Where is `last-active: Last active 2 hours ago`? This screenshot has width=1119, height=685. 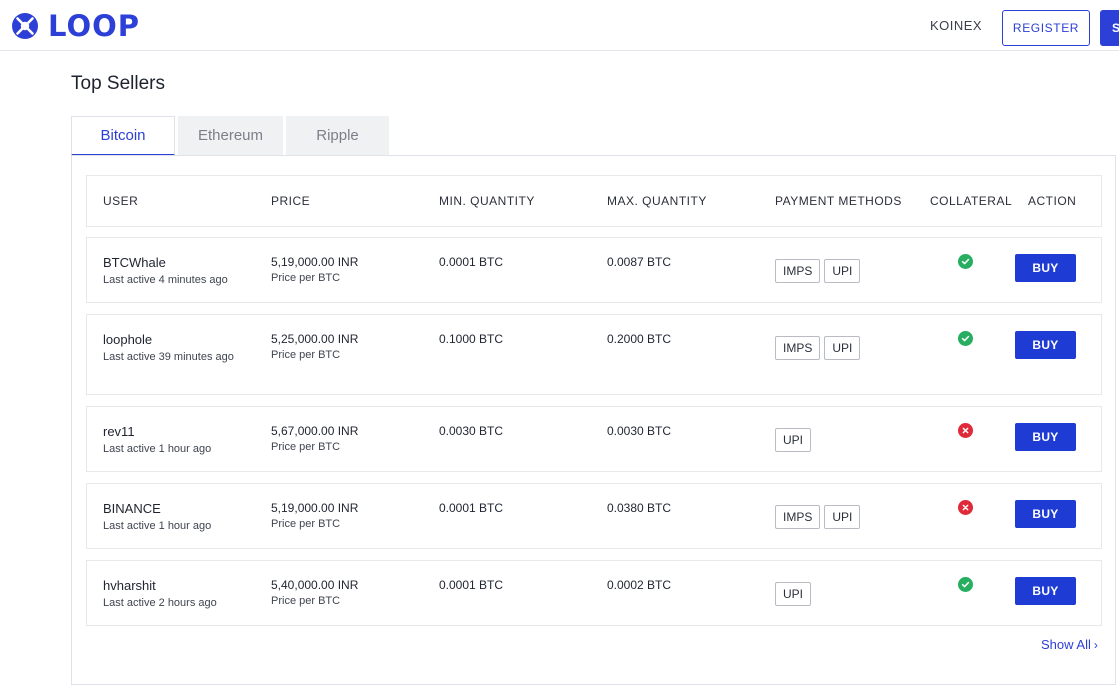
last-active: Last active 2 hours ago is located at coordinates (160, 603).